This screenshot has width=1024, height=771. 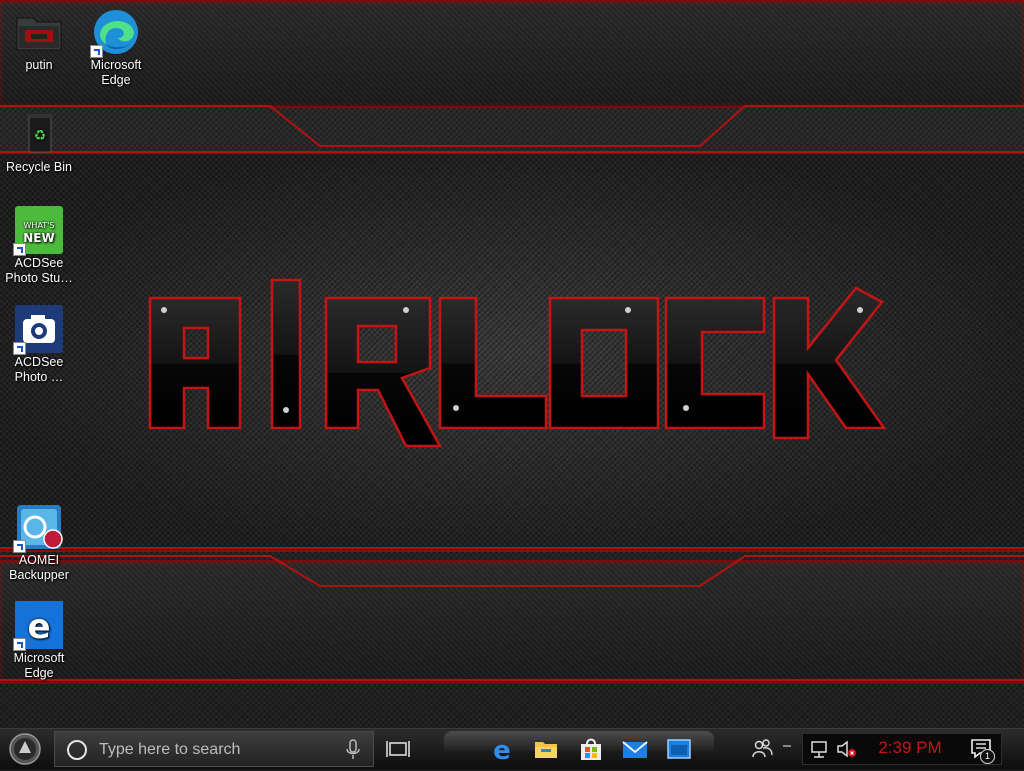 I want to click on notification-count-badge: 1, so click(x=987, y=756).